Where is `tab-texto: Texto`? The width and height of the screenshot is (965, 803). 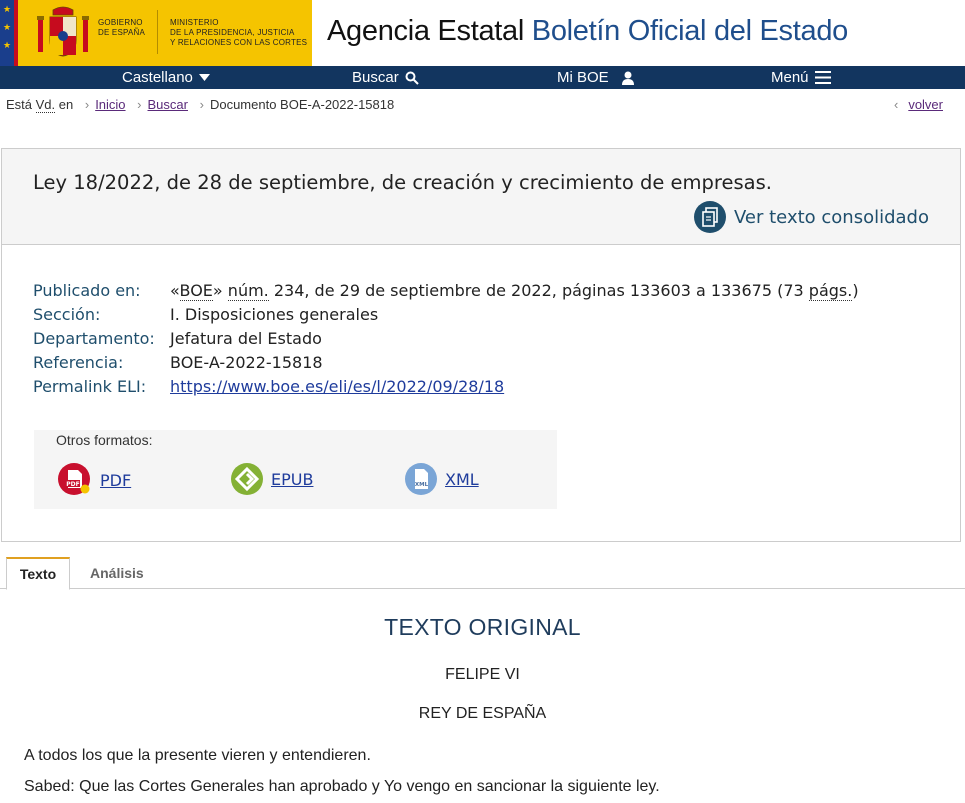
tab-texto: Texto is located at coordinates (38, 573).